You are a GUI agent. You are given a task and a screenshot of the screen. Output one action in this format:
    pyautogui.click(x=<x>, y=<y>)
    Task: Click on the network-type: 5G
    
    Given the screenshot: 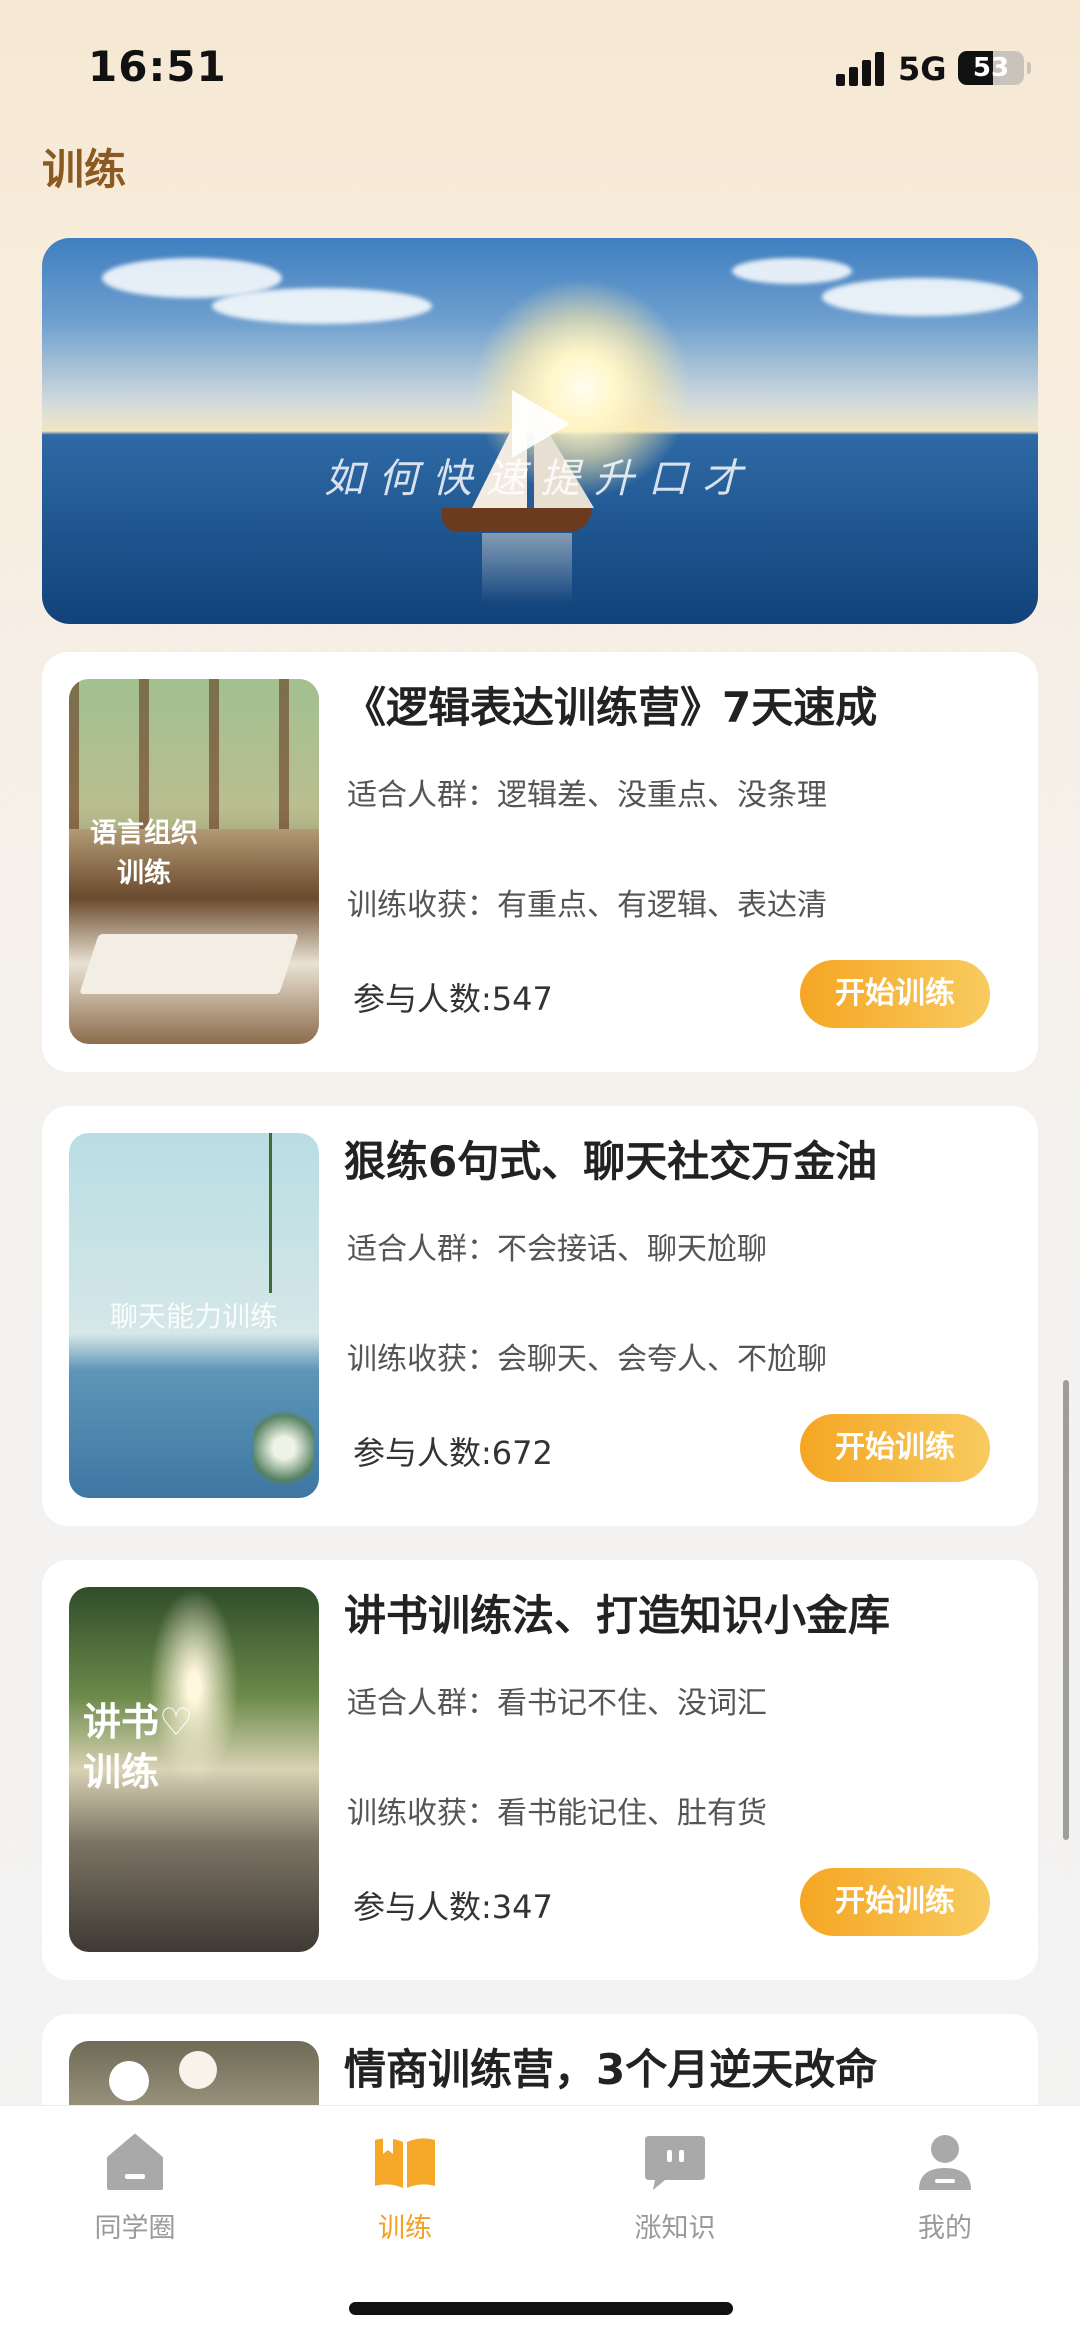 What is the action you would take?
    pyautogui.click(x=922, y=69)
    